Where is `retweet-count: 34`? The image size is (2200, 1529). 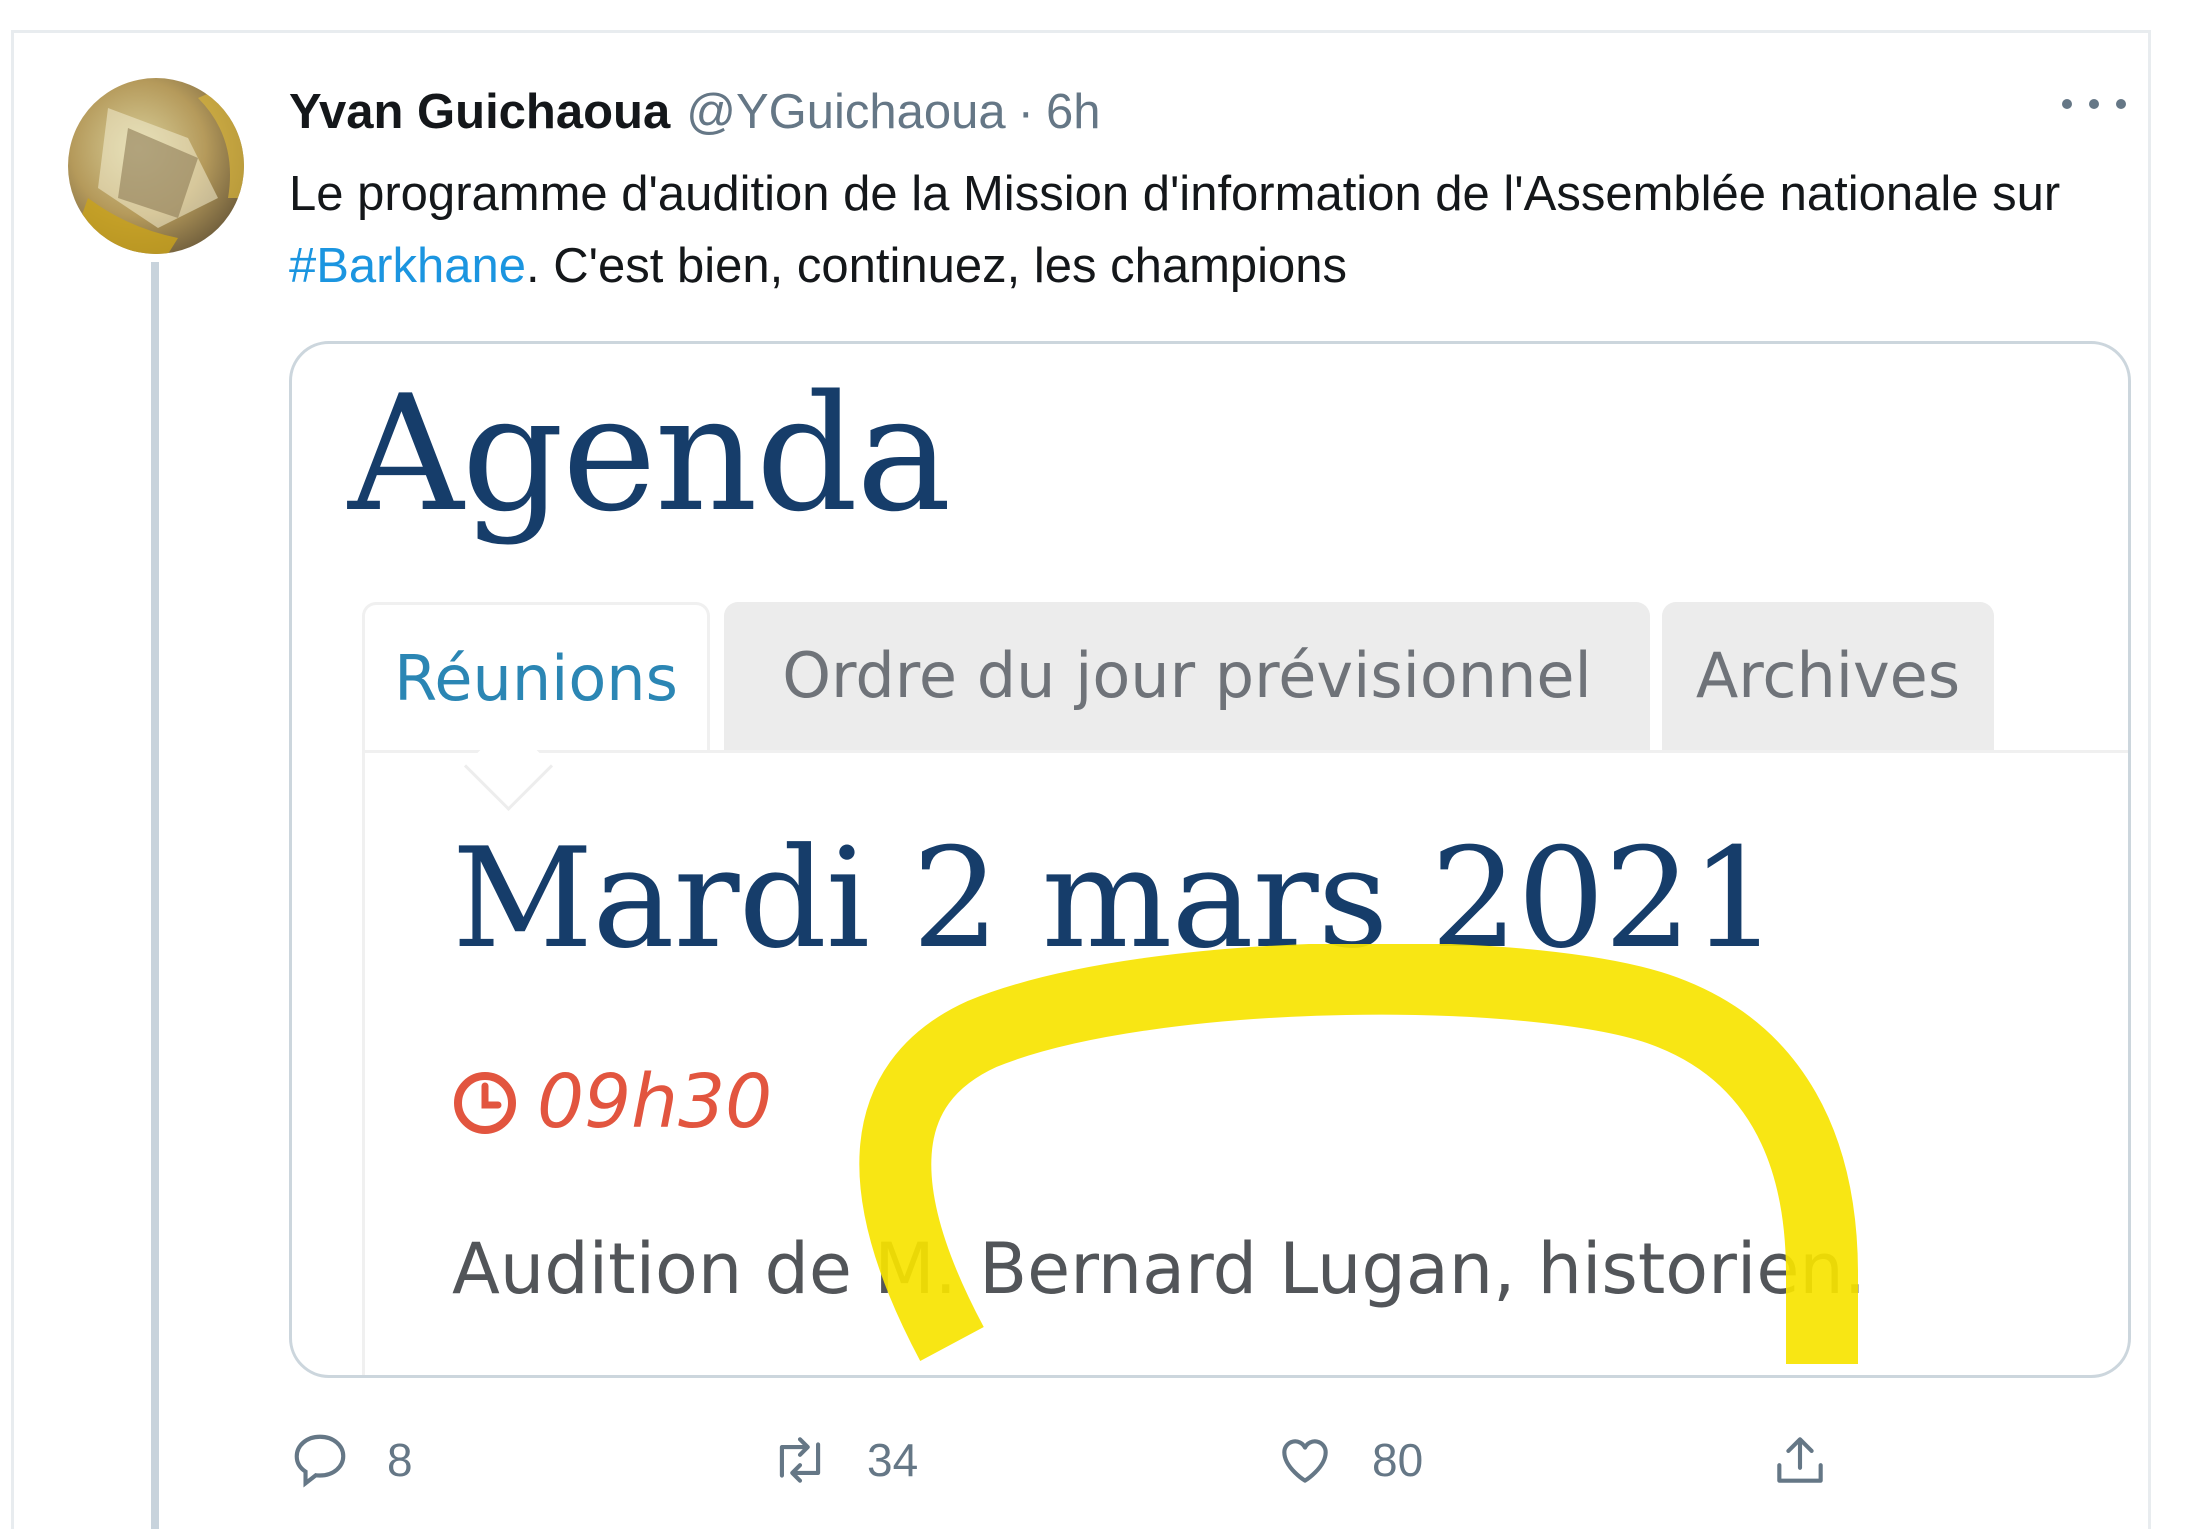 retweet-count: 34 is located at coordinates (893, 1460).